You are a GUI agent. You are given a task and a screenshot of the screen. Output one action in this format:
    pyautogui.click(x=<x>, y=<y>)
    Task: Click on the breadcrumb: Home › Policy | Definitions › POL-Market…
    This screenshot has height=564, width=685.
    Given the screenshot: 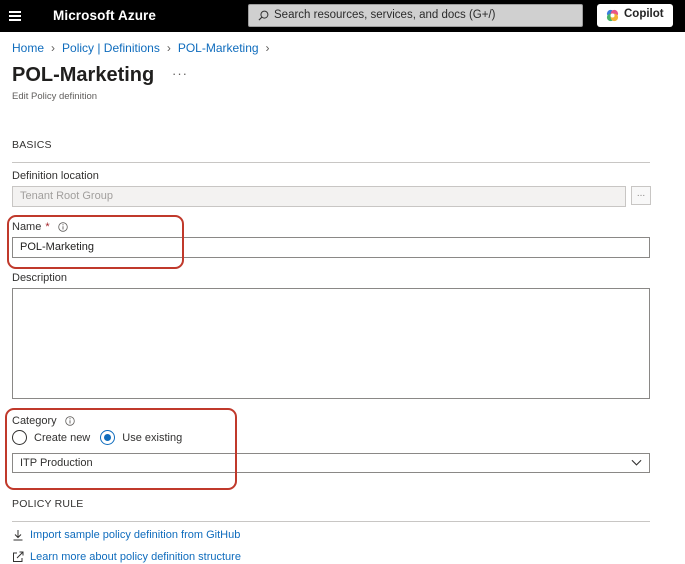 What is the action you would take?
    pyautogui.click(x=144, y=48)
    